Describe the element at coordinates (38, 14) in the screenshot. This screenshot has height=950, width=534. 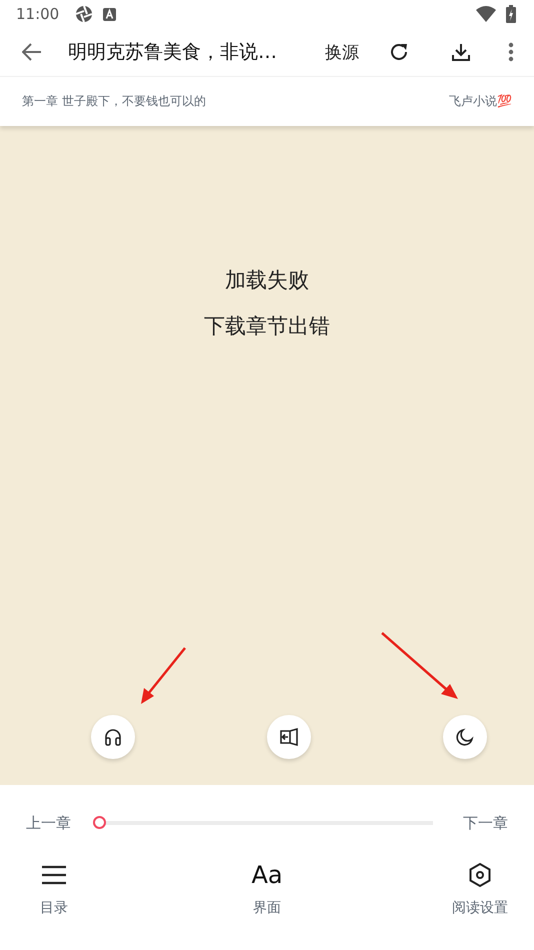
I see `status-time: 11:00` at that location.